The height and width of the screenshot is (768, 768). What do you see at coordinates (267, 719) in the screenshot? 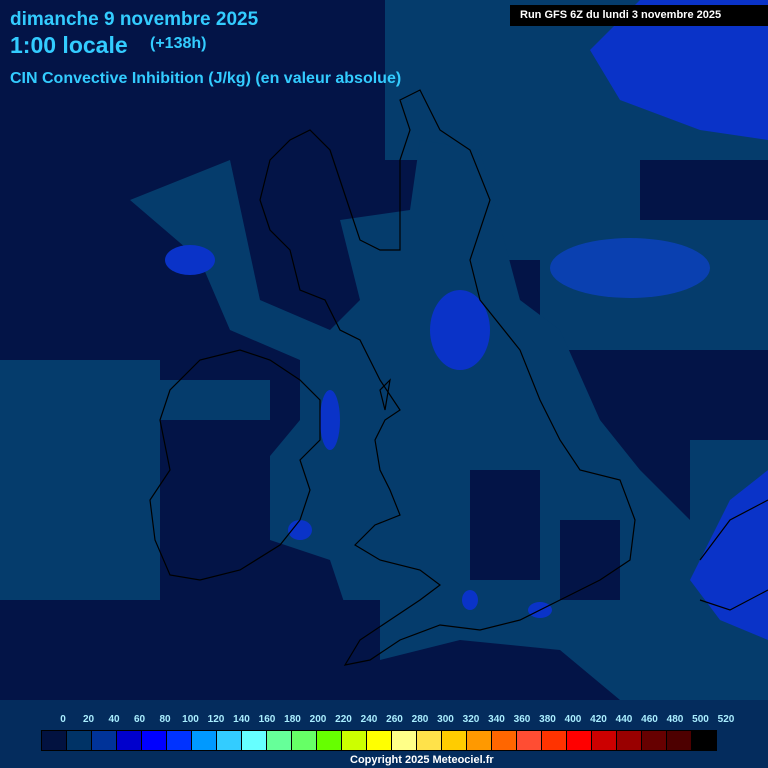
I see `legend-label: 160` at bounding box center [267, 719].